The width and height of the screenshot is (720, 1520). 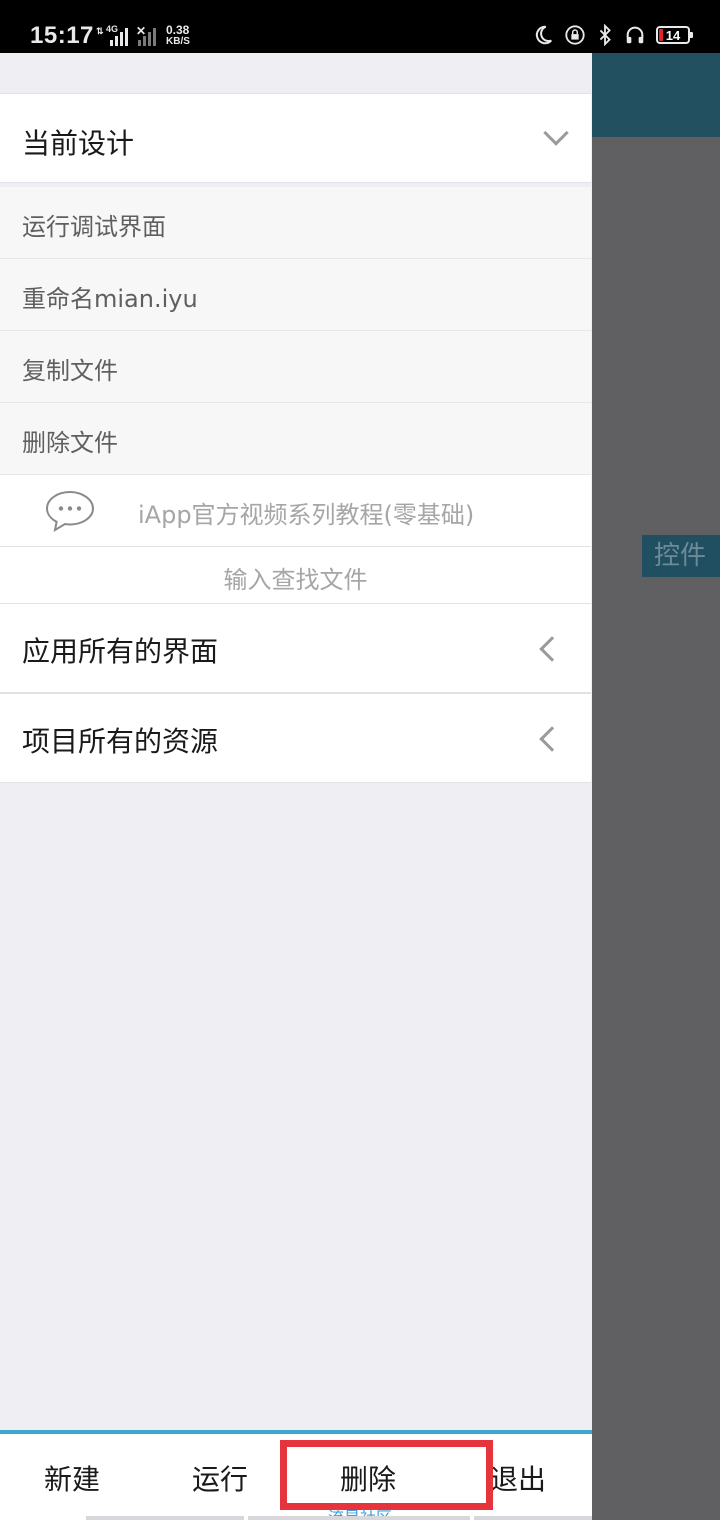 What do you see at coordinates (120, 651) in the screenshot?
I see `section-all-screens-label: 应用所有的界面` at bounding box center [120, 651].